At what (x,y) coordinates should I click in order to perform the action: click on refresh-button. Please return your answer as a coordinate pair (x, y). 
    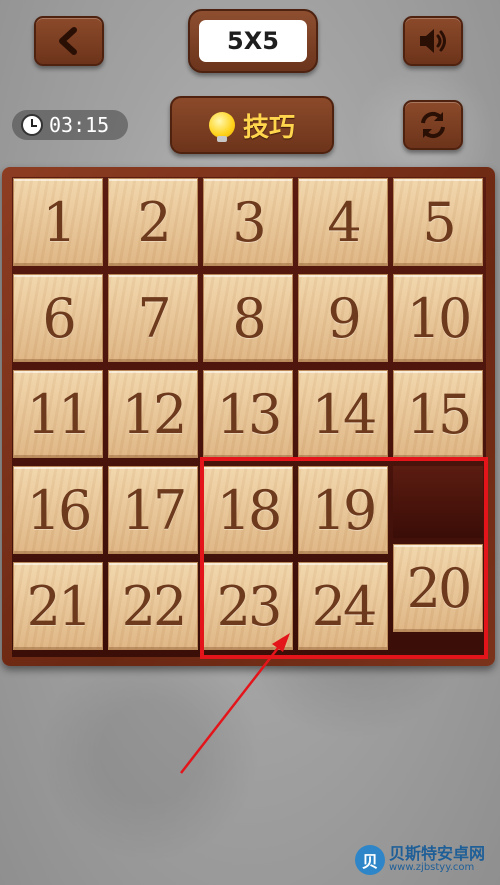
    Looking at the image, I should click on (433, 125).